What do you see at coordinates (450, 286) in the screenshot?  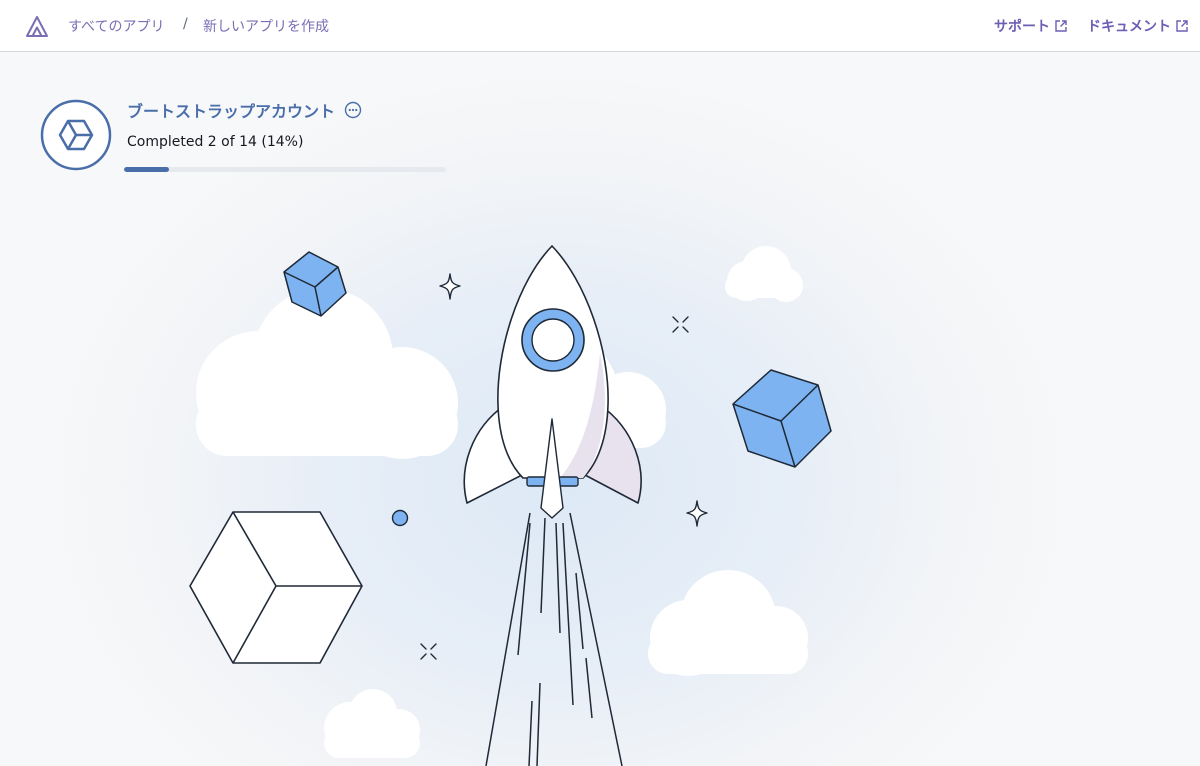 I see `sparkle-star-top` at bounding box center [450, 286].